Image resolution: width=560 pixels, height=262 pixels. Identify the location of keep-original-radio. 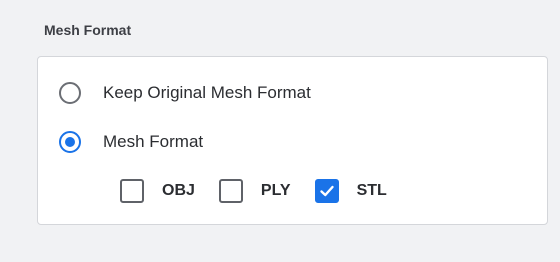
(70, 93).